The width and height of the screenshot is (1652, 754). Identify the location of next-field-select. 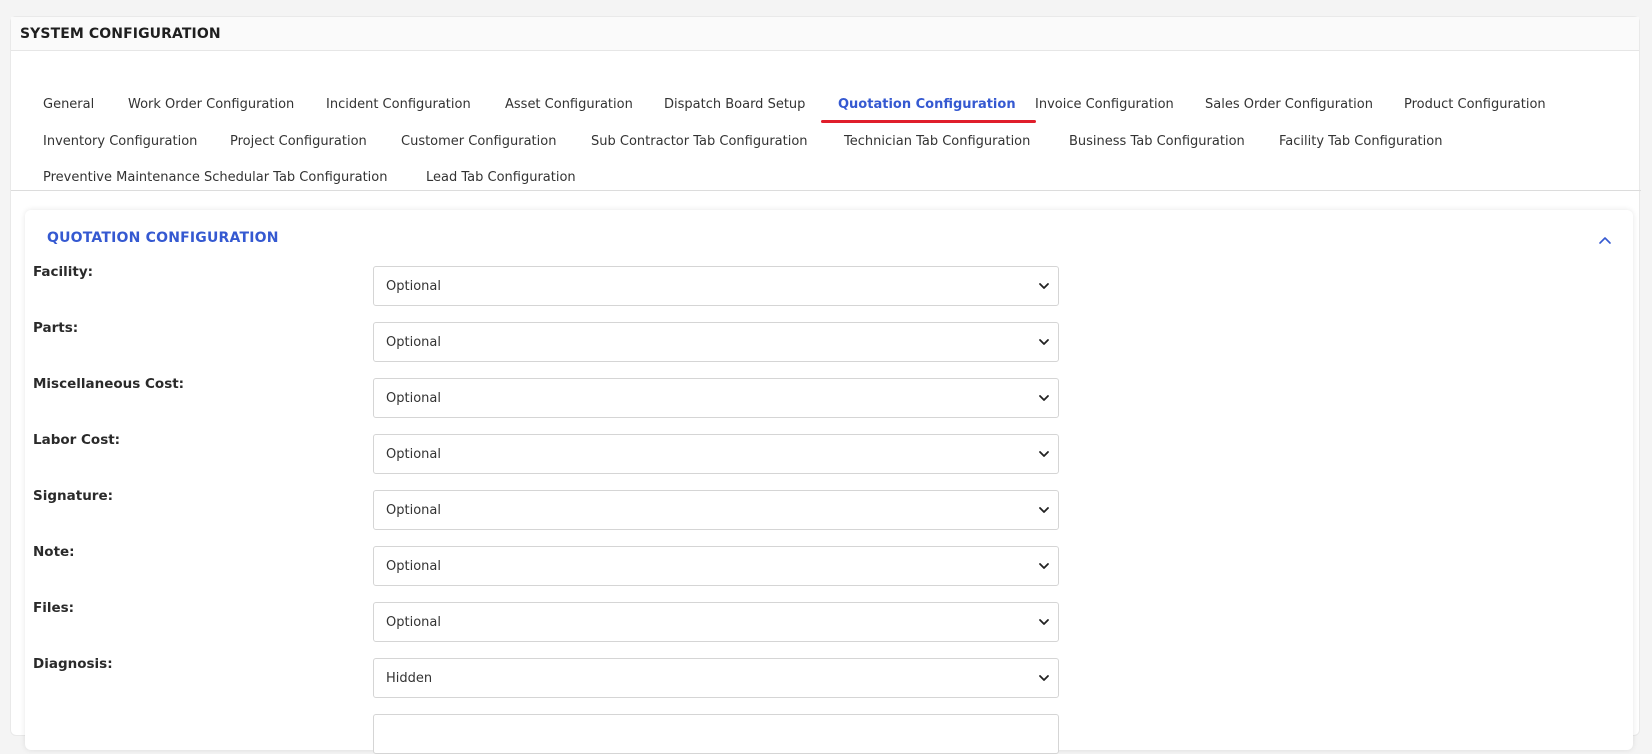
(716, 734).